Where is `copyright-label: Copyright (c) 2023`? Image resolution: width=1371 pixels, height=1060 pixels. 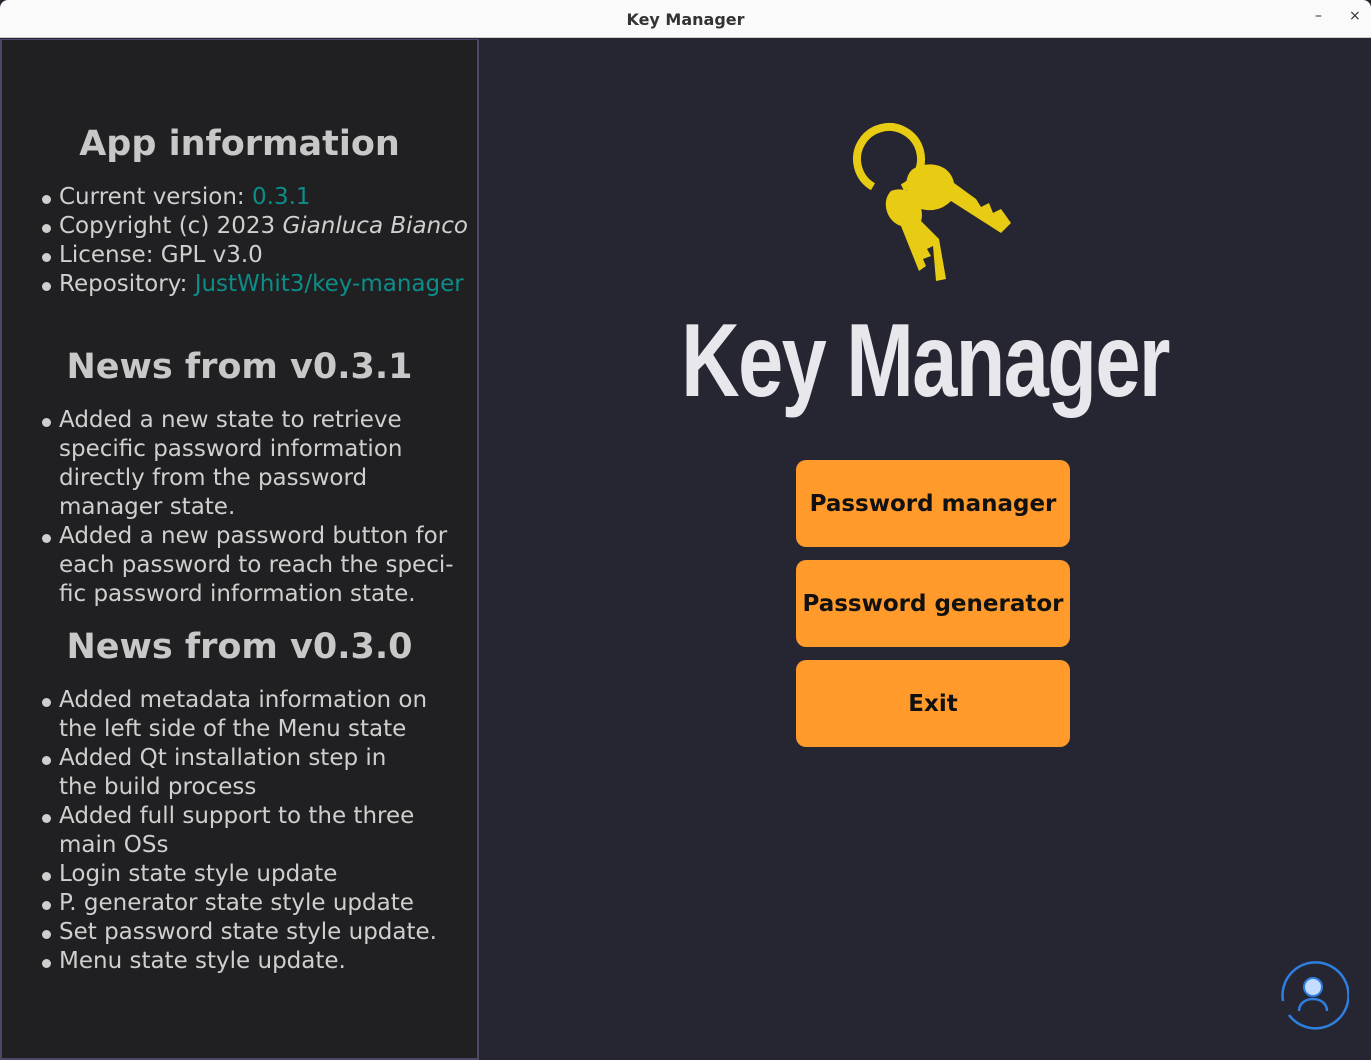
copyright-label: Copyright (c) 2023 is located at coordinates (171, 226).